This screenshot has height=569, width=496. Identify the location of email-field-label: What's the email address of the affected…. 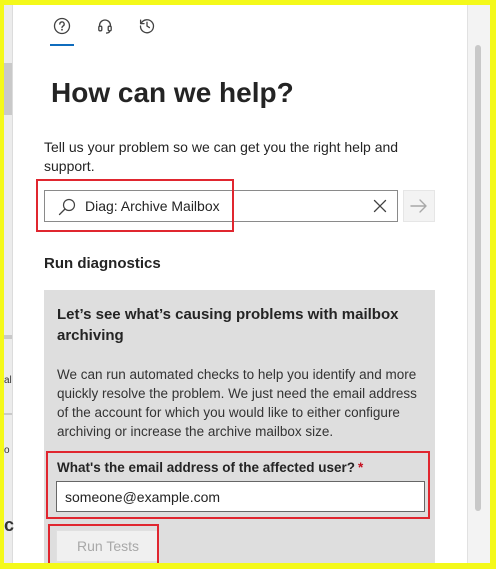
(210, 467).